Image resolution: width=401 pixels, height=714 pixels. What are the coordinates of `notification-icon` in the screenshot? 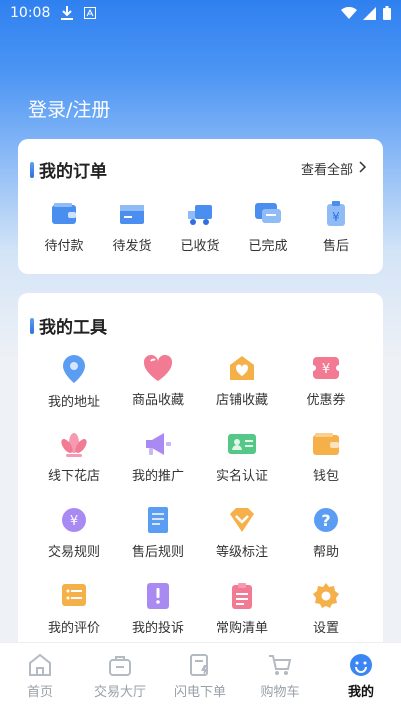 It's located at (90, 15).